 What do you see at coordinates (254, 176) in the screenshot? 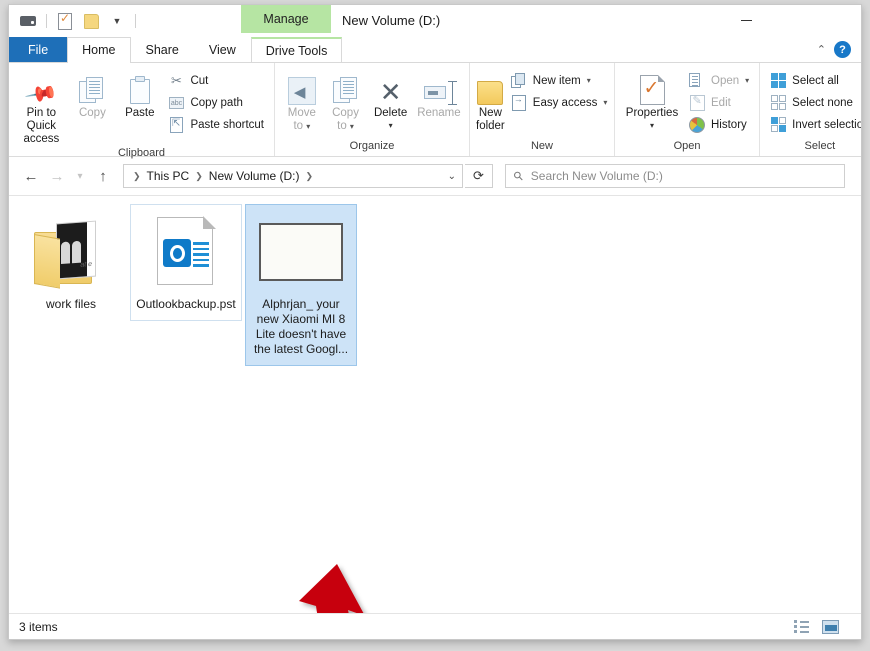
I see `breadcrumb-item-new-volume: New Volume (D:)` at bounding box center [254, 176].